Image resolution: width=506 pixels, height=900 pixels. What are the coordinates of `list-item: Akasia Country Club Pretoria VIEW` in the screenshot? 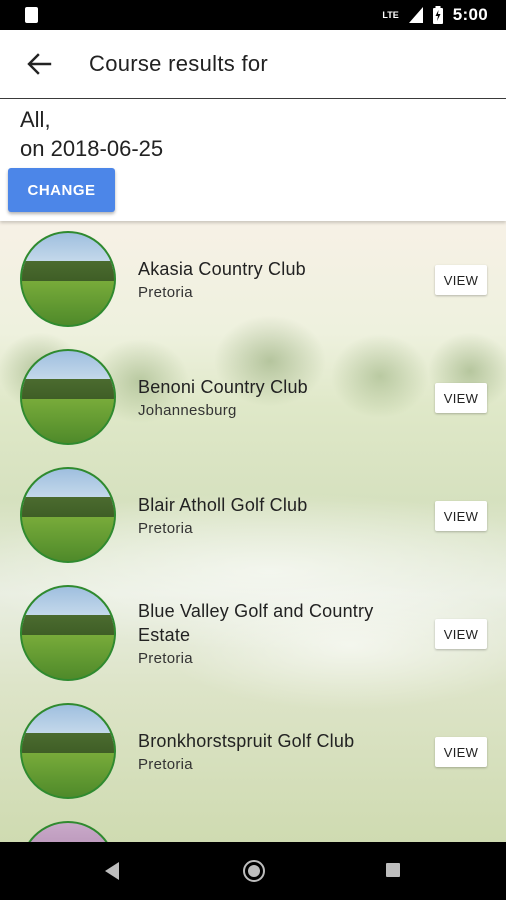 It's located at (253, 280).